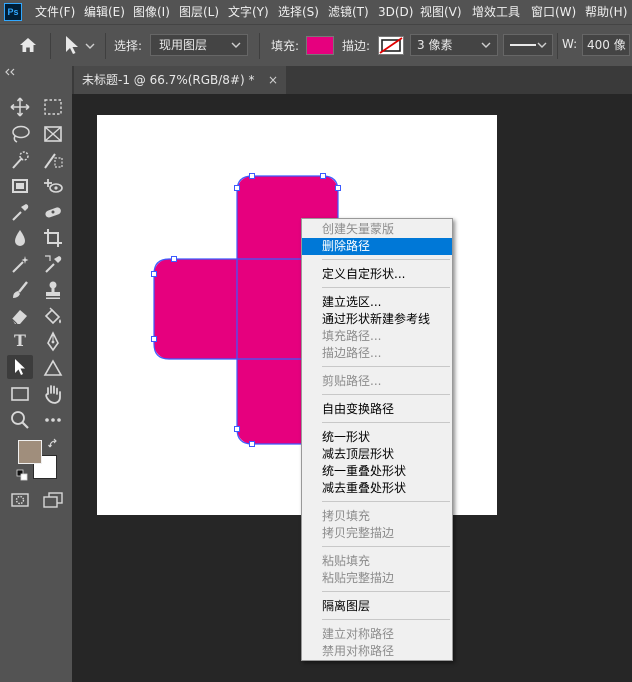 This screenshot has width=632, height=682. What do you see at coordinates (28, 45) in the screenshot?
I see `home-icon` at bounding box center [28, 45].